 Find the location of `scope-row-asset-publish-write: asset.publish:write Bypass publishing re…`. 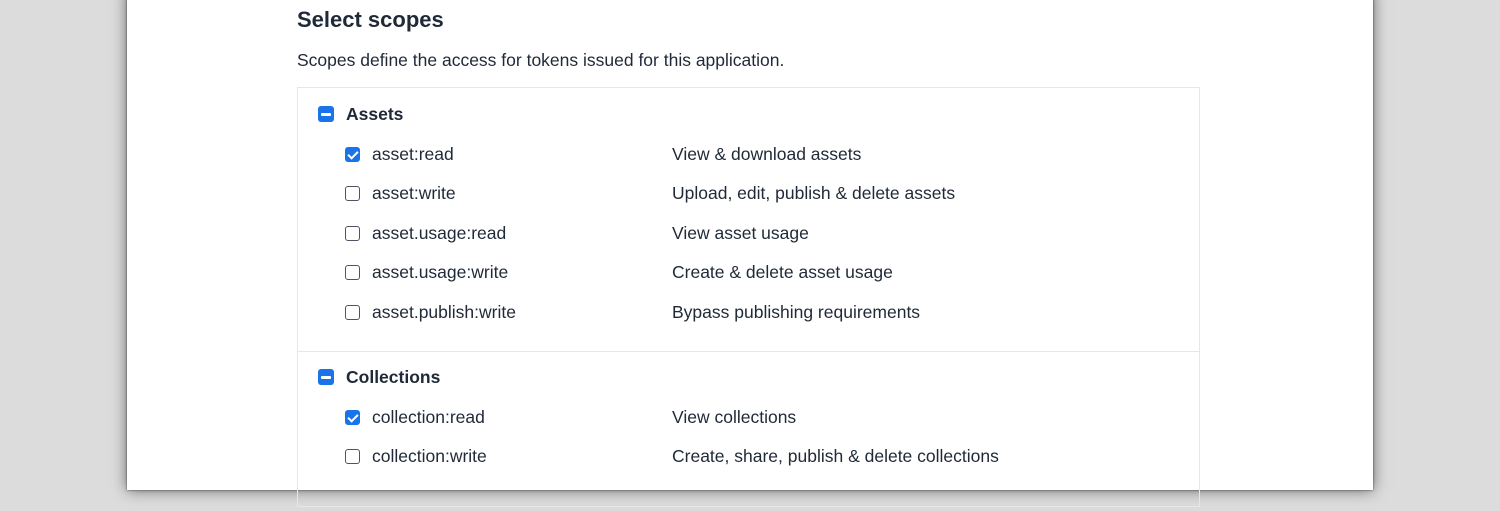

scope-row-asset-publish-write: asset.publish:write Bypass publishing re… is located at coordinates (755, 312).